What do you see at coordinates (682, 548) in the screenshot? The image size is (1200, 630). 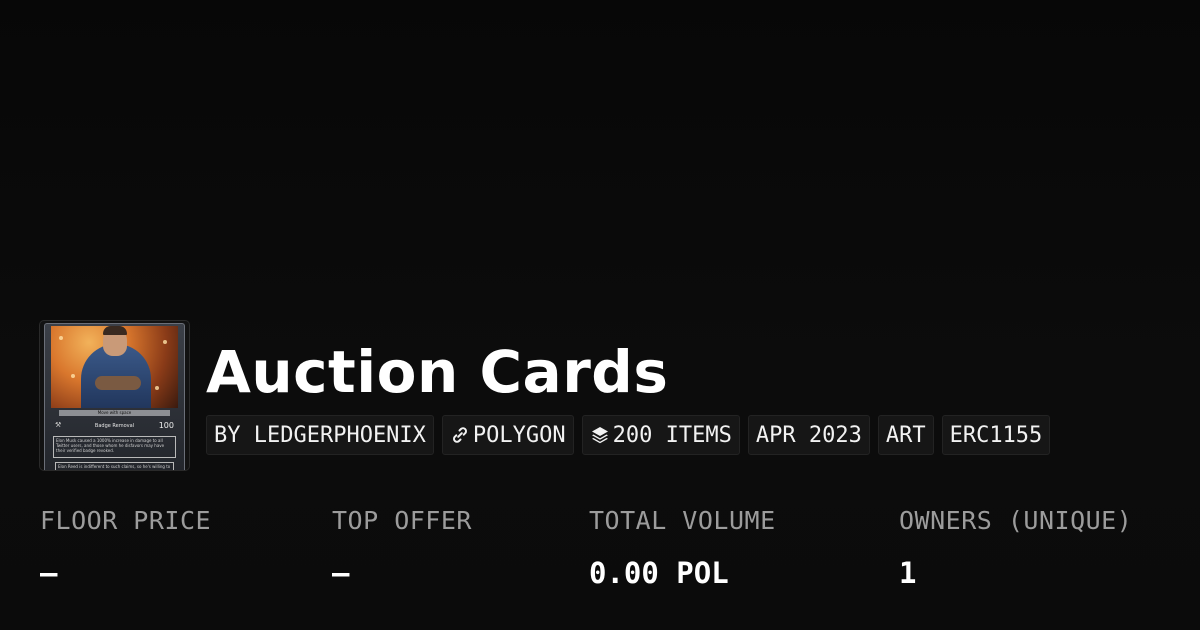 I see `stat-total-volume: TOTAL VOLUME 0.00 POL` at bounding box center [682, 548].